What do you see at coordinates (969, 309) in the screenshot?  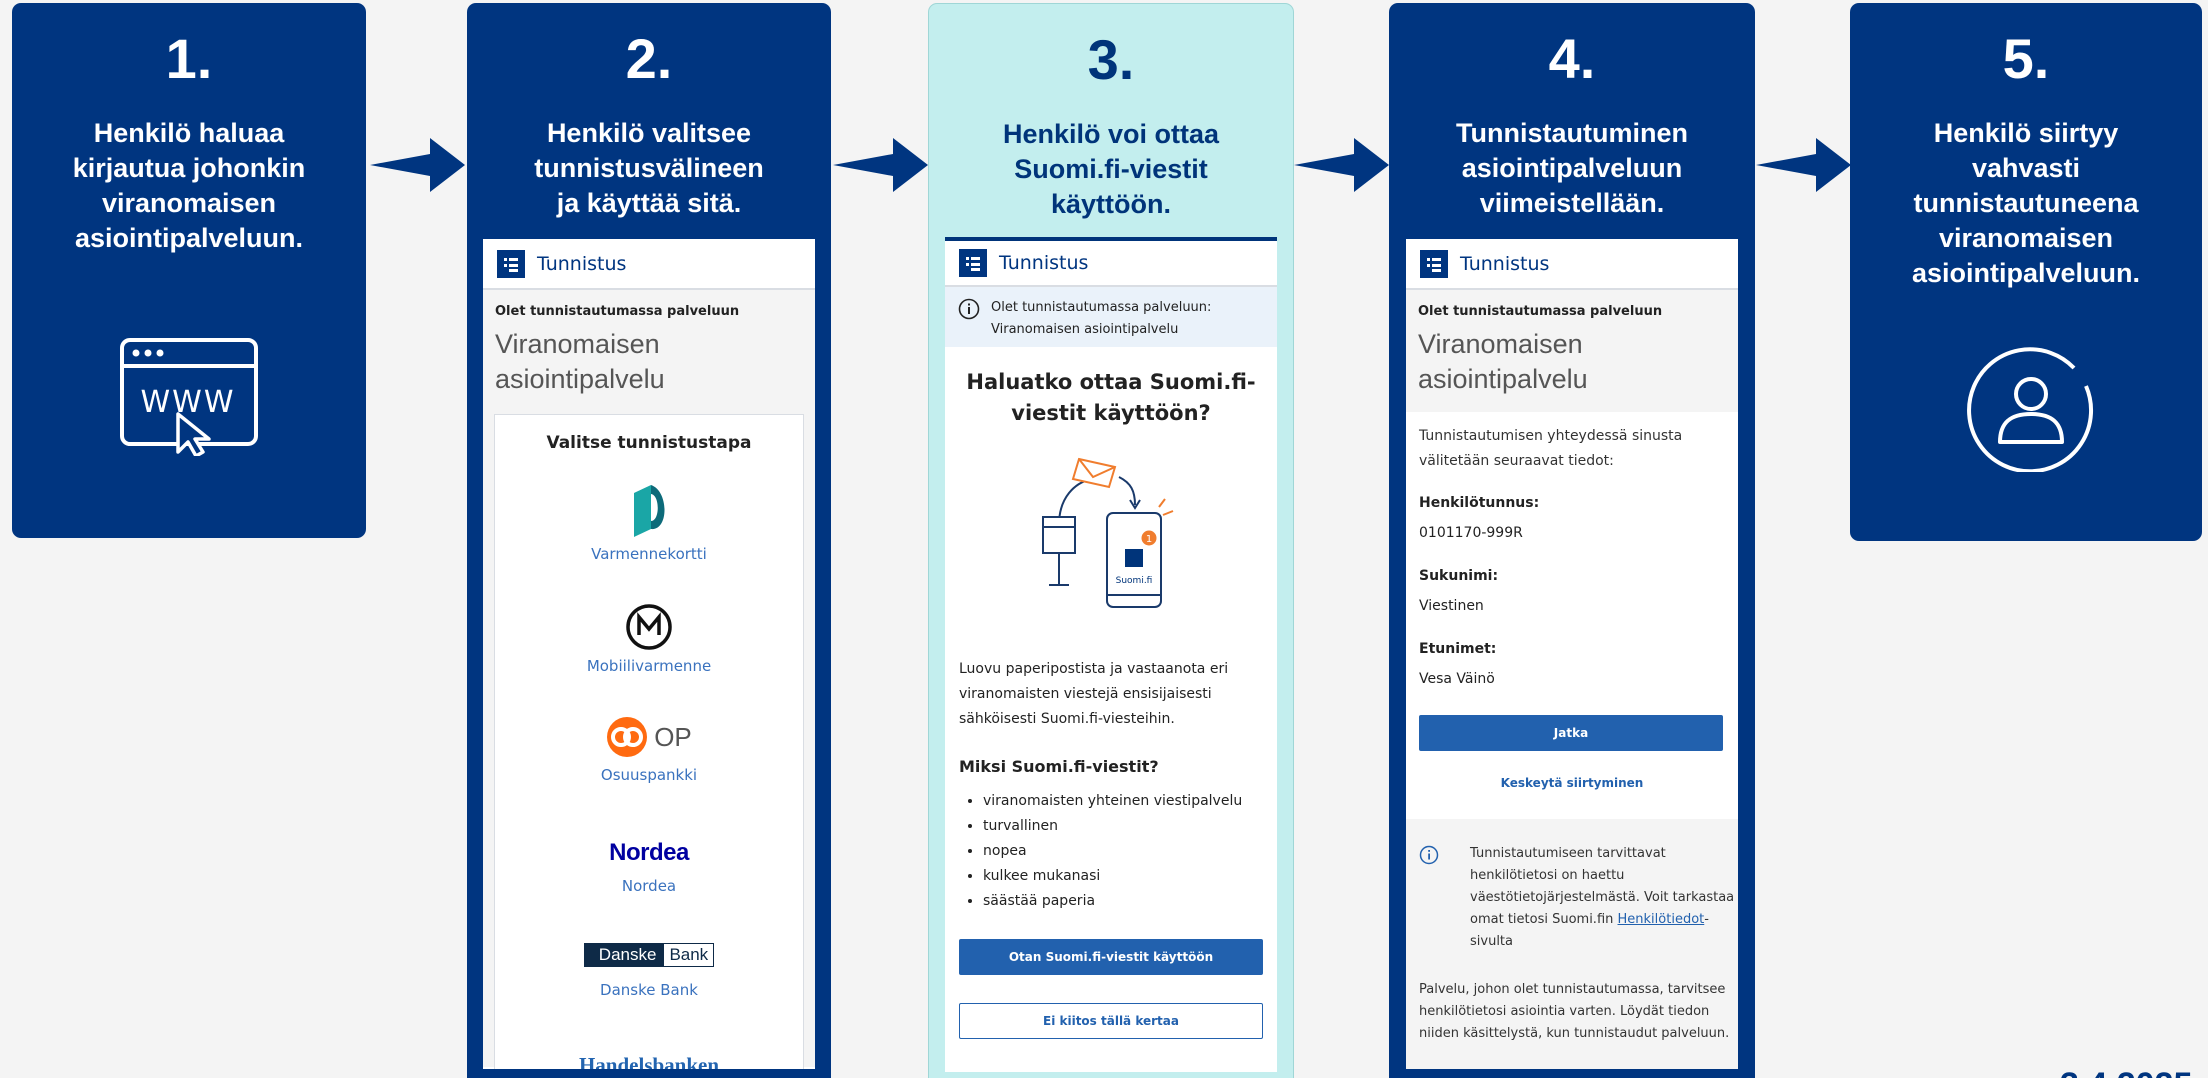 I see `info-icon` at bounding box center [969, 309].